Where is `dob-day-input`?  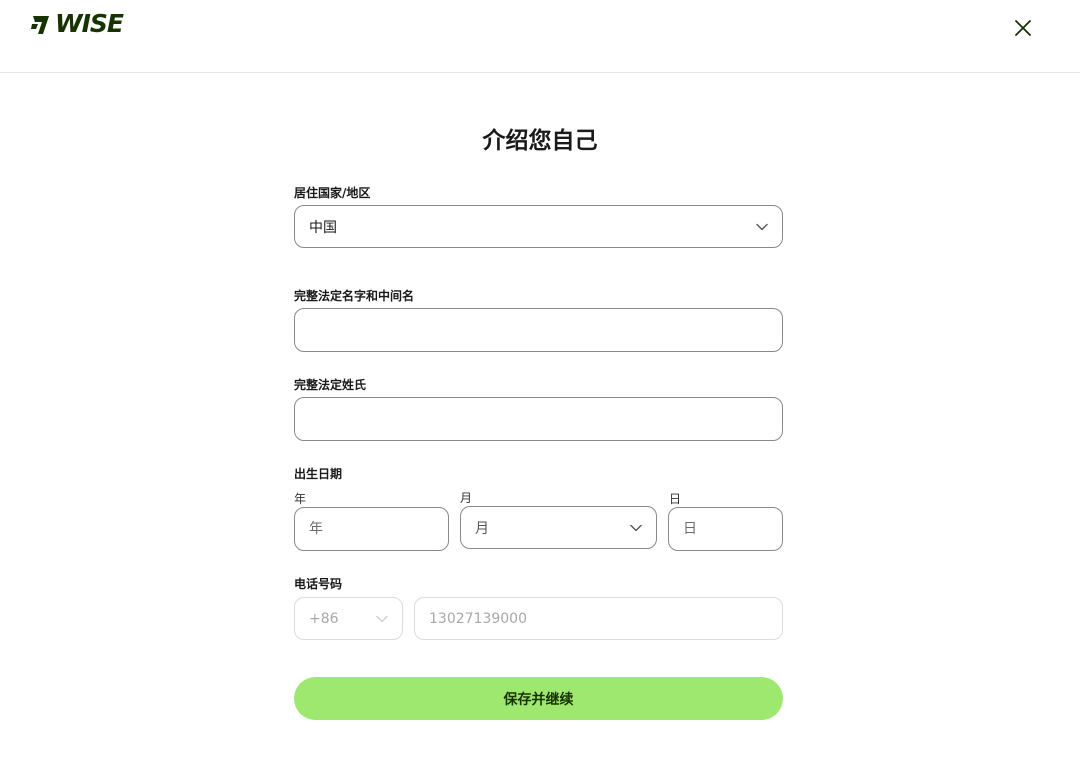 dob-day-input is located at coordinates (725, 529).